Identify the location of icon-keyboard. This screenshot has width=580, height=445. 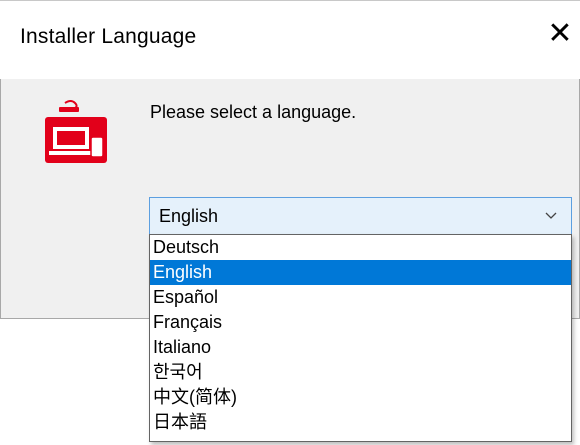
(71, 153).